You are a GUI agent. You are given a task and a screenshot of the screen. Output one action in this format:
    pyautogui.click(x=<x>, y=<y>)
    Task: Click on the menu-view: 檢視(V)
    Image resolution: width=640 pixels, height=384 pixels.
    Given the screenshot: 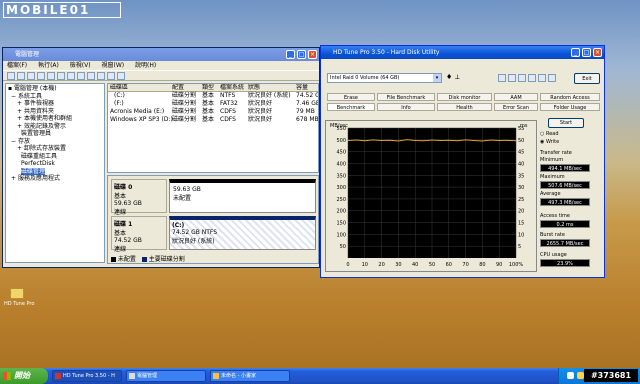 What is the action you would take?
    pyautogui.click(x=80, y=65)
    